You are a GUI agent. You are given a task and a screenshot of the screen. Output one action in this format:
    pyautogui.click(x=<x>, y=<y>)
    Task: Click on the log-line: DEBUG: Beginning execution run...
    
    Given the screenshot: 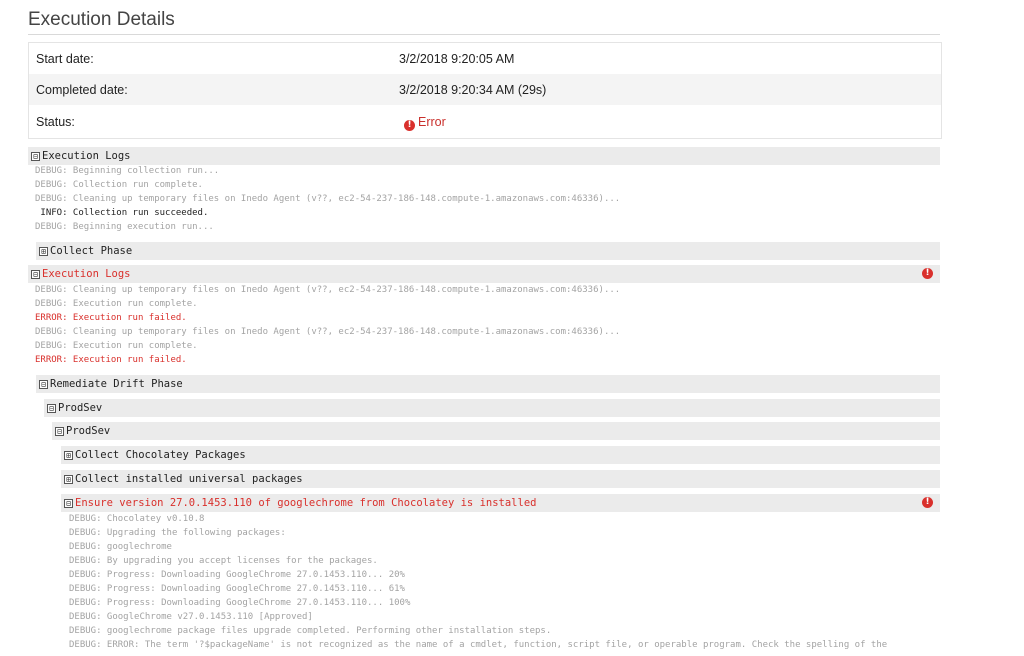 What is the action you would take?
    pyautogui.click(x=124, y=227)
    